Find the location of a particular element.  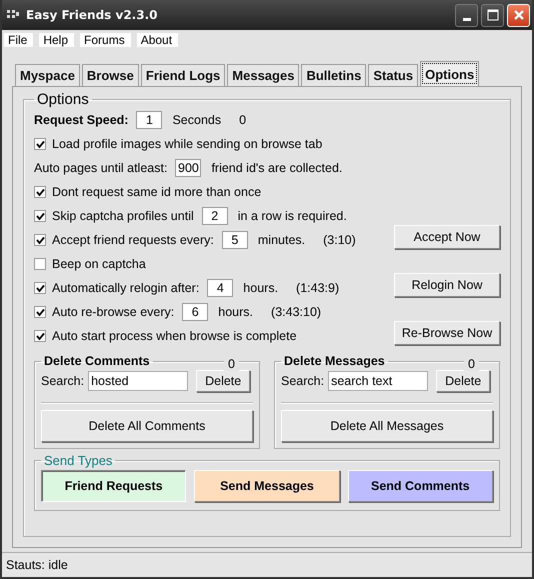

number-field: 4 is located at coordinates (220, 288).